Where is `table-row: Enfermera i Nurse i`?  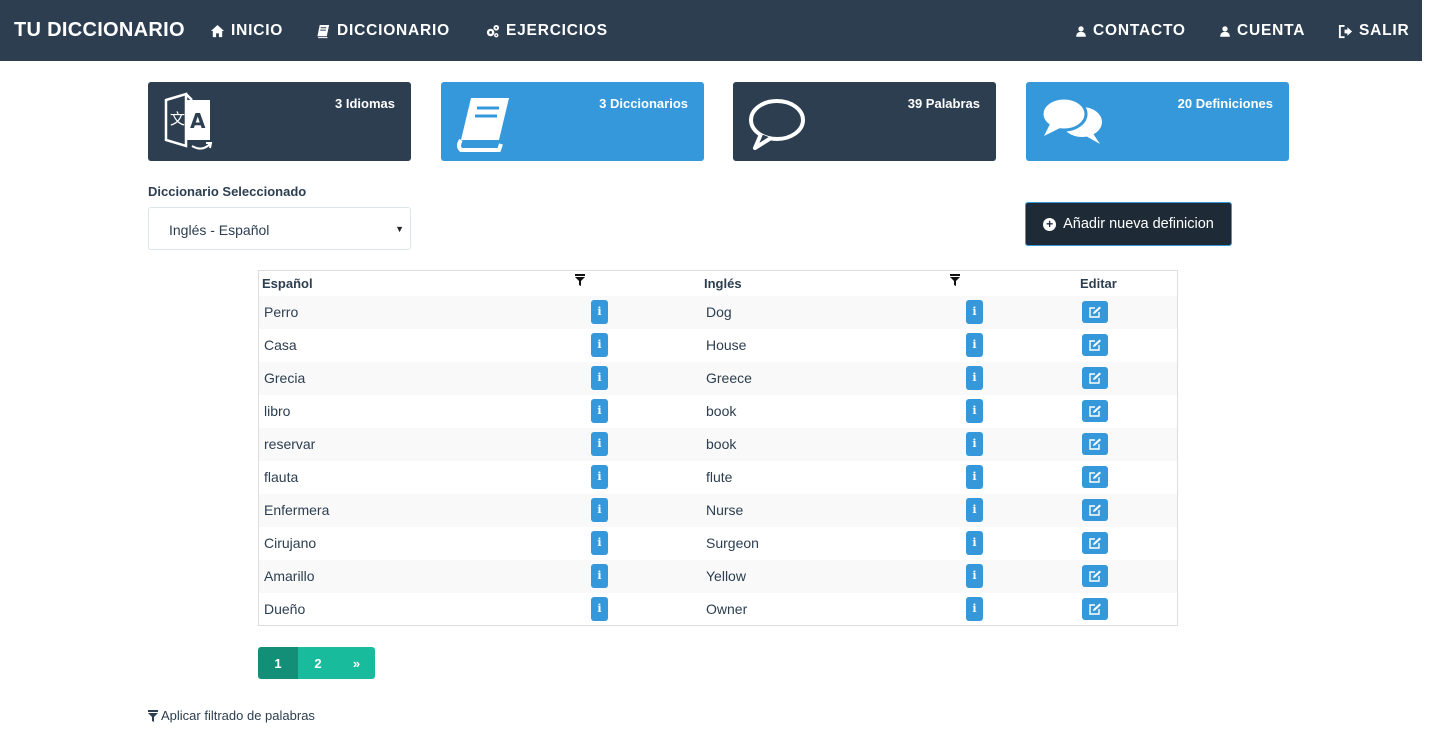 table-row: Enfermera i Nurse i is located at coordinates (718, 510).